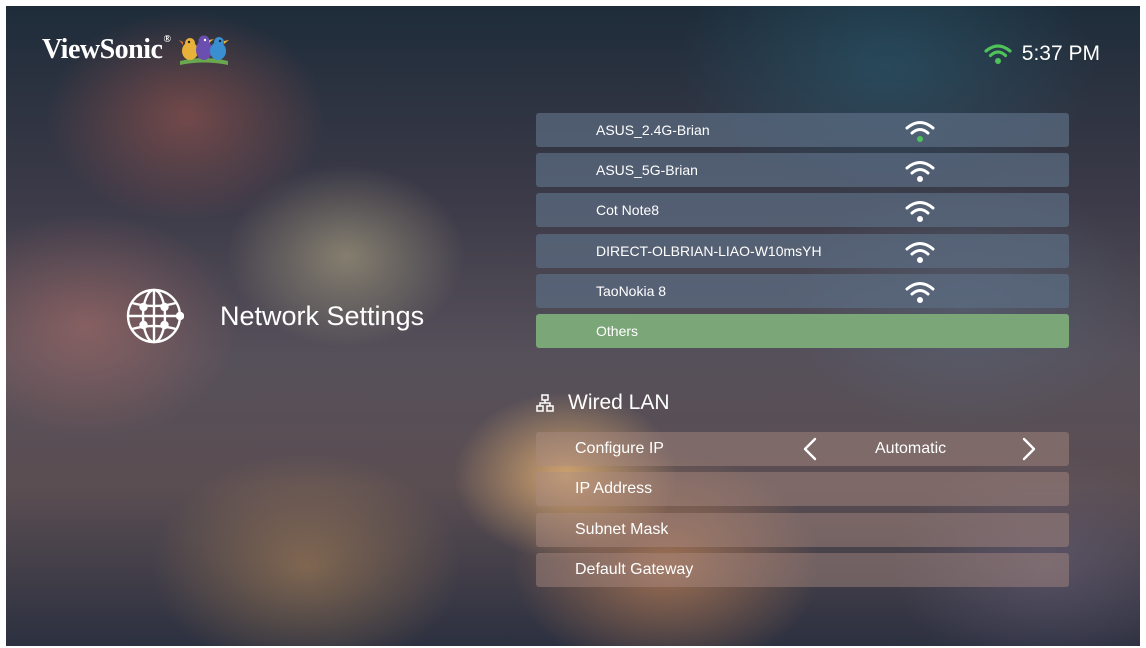 The height and width of the screenshot is (648, 1146). Describe the element at coordinates (653, 130) in the screenshot. I see `network-name: ASUS_2.4G-Brian` at that location.